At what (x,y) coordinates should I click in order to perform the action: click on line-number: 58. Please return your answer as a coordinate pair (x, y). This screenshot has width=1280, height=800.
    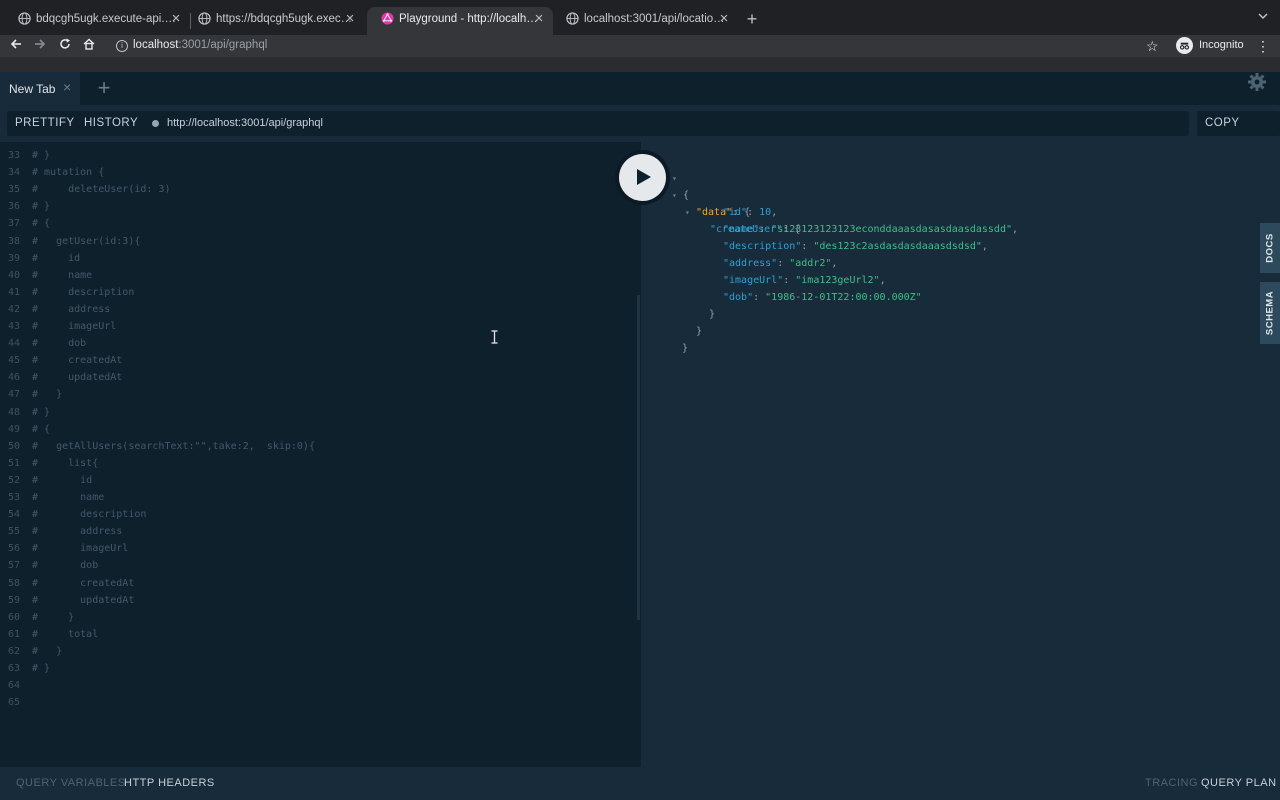
    Looking at the image, I should click on (13, 583).